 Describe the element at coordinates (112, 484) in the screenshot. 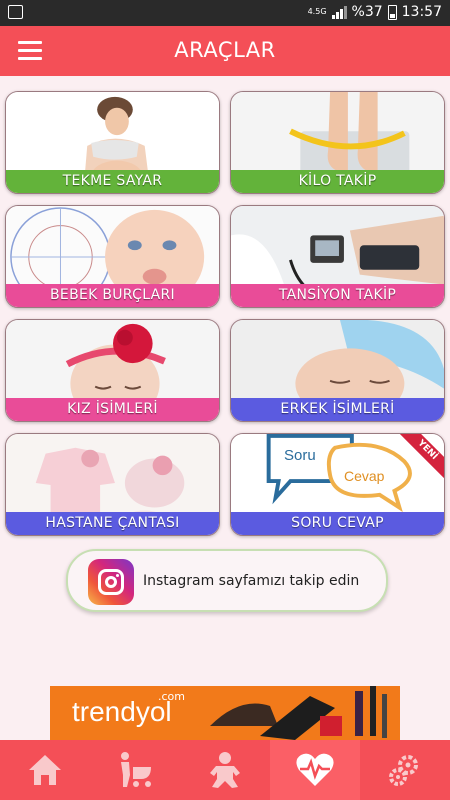

I see `tool-card-hospital-bag: HASTANE ÇANTASI` at that location.